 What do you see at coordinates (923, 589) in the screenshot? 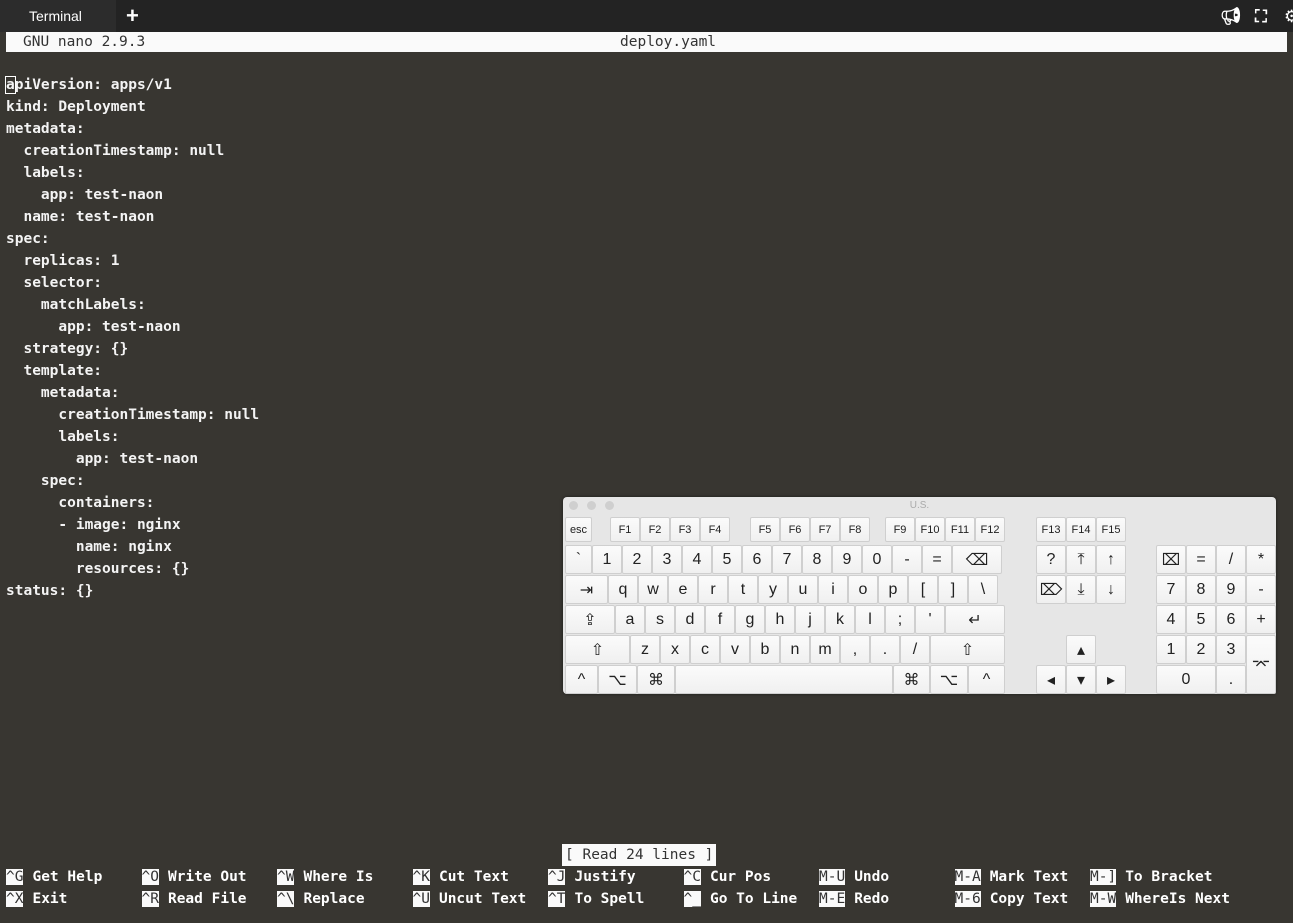
I see `key-sym: [` at bounding box center [923, 589].